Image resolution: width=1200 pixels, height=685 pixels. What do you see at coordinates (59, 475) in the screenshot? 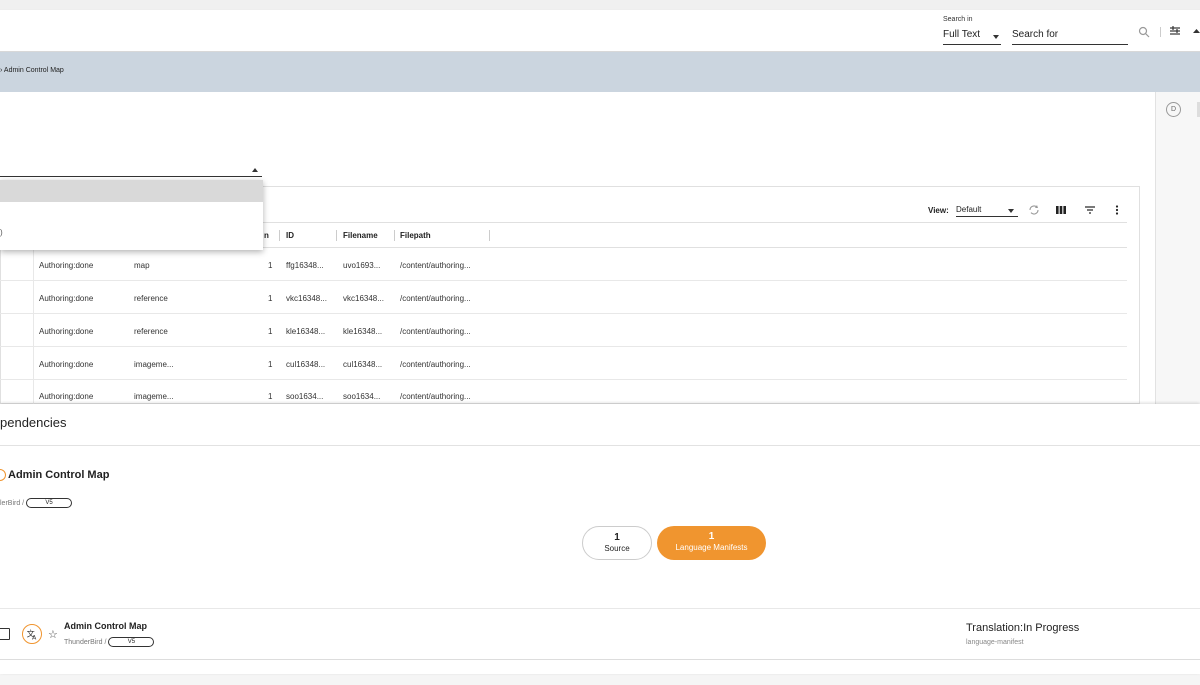
I see `map-title: Admin Control Map` at bounding box center [59, 475].